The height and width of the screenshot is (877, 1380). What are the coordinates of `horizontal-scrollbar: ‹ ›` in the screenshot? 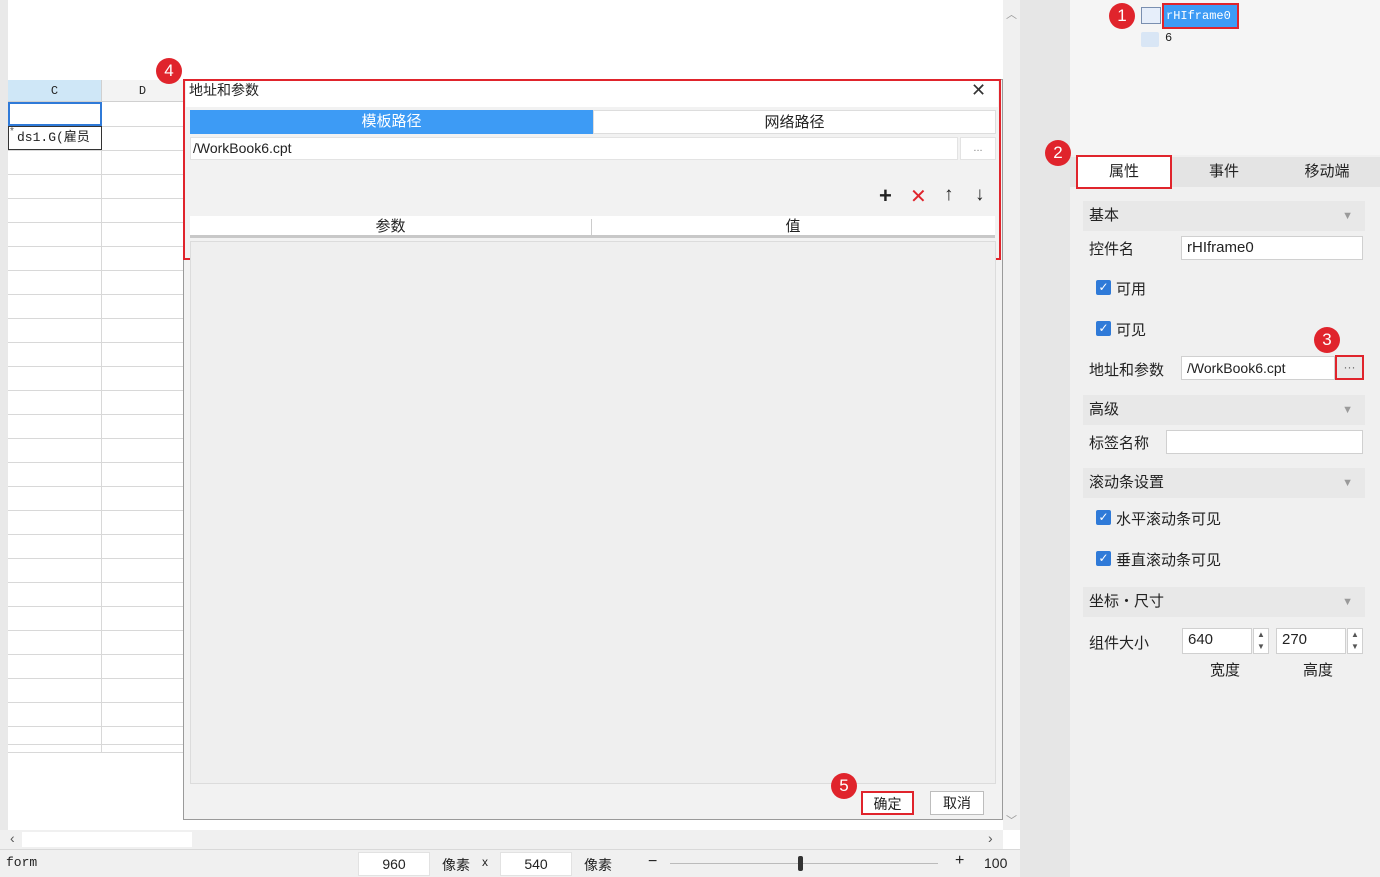 It's located at (501, 839).